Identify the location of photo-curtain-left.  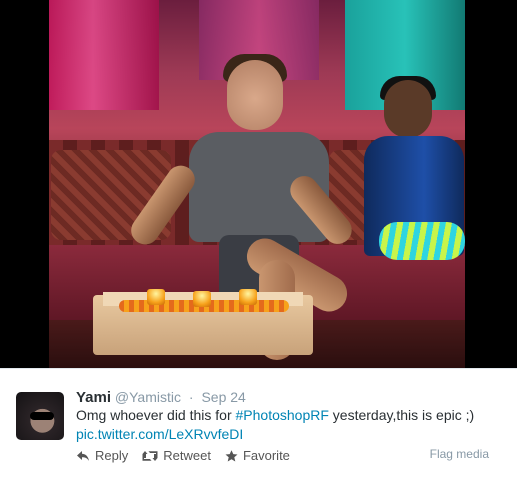
(104, 55).